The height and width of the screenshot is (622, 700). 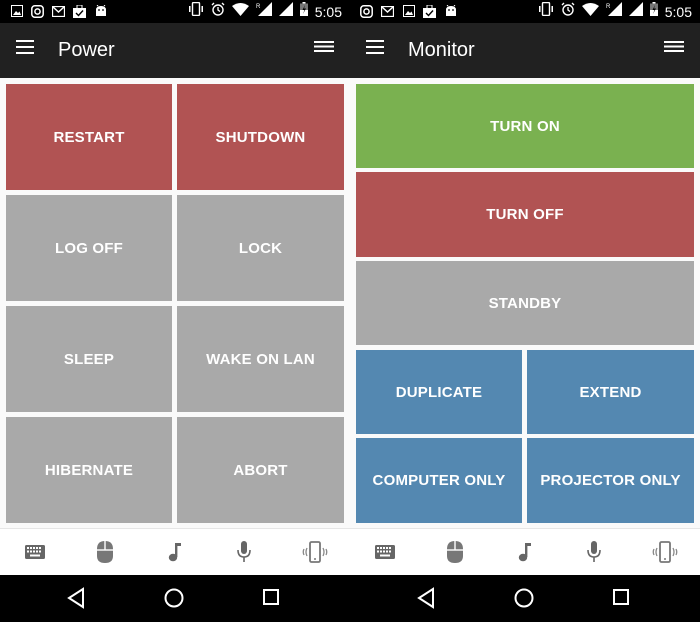 I want to click on page-title: Monitor, so click(x=441, y=50).